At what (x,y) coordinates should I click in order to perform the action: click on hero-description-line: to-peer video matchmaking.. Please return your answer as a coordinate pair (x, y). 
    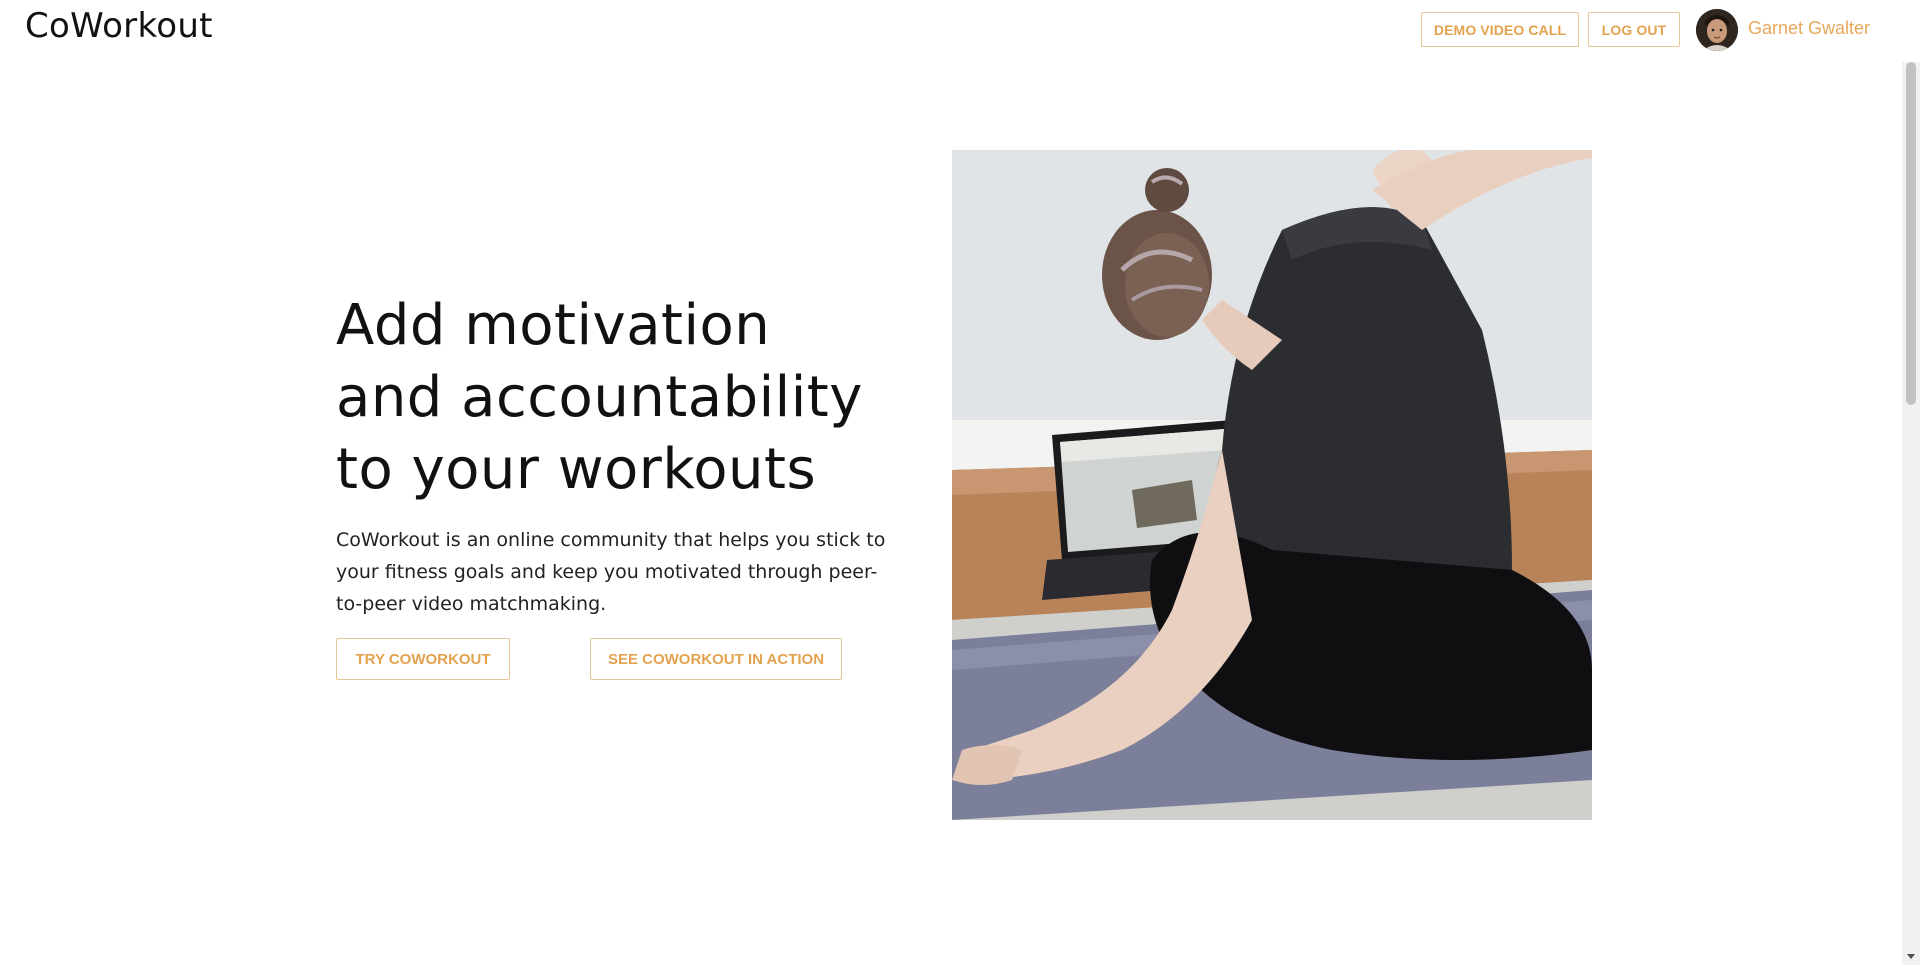
    Looking at the image, I should click on (471, 604).